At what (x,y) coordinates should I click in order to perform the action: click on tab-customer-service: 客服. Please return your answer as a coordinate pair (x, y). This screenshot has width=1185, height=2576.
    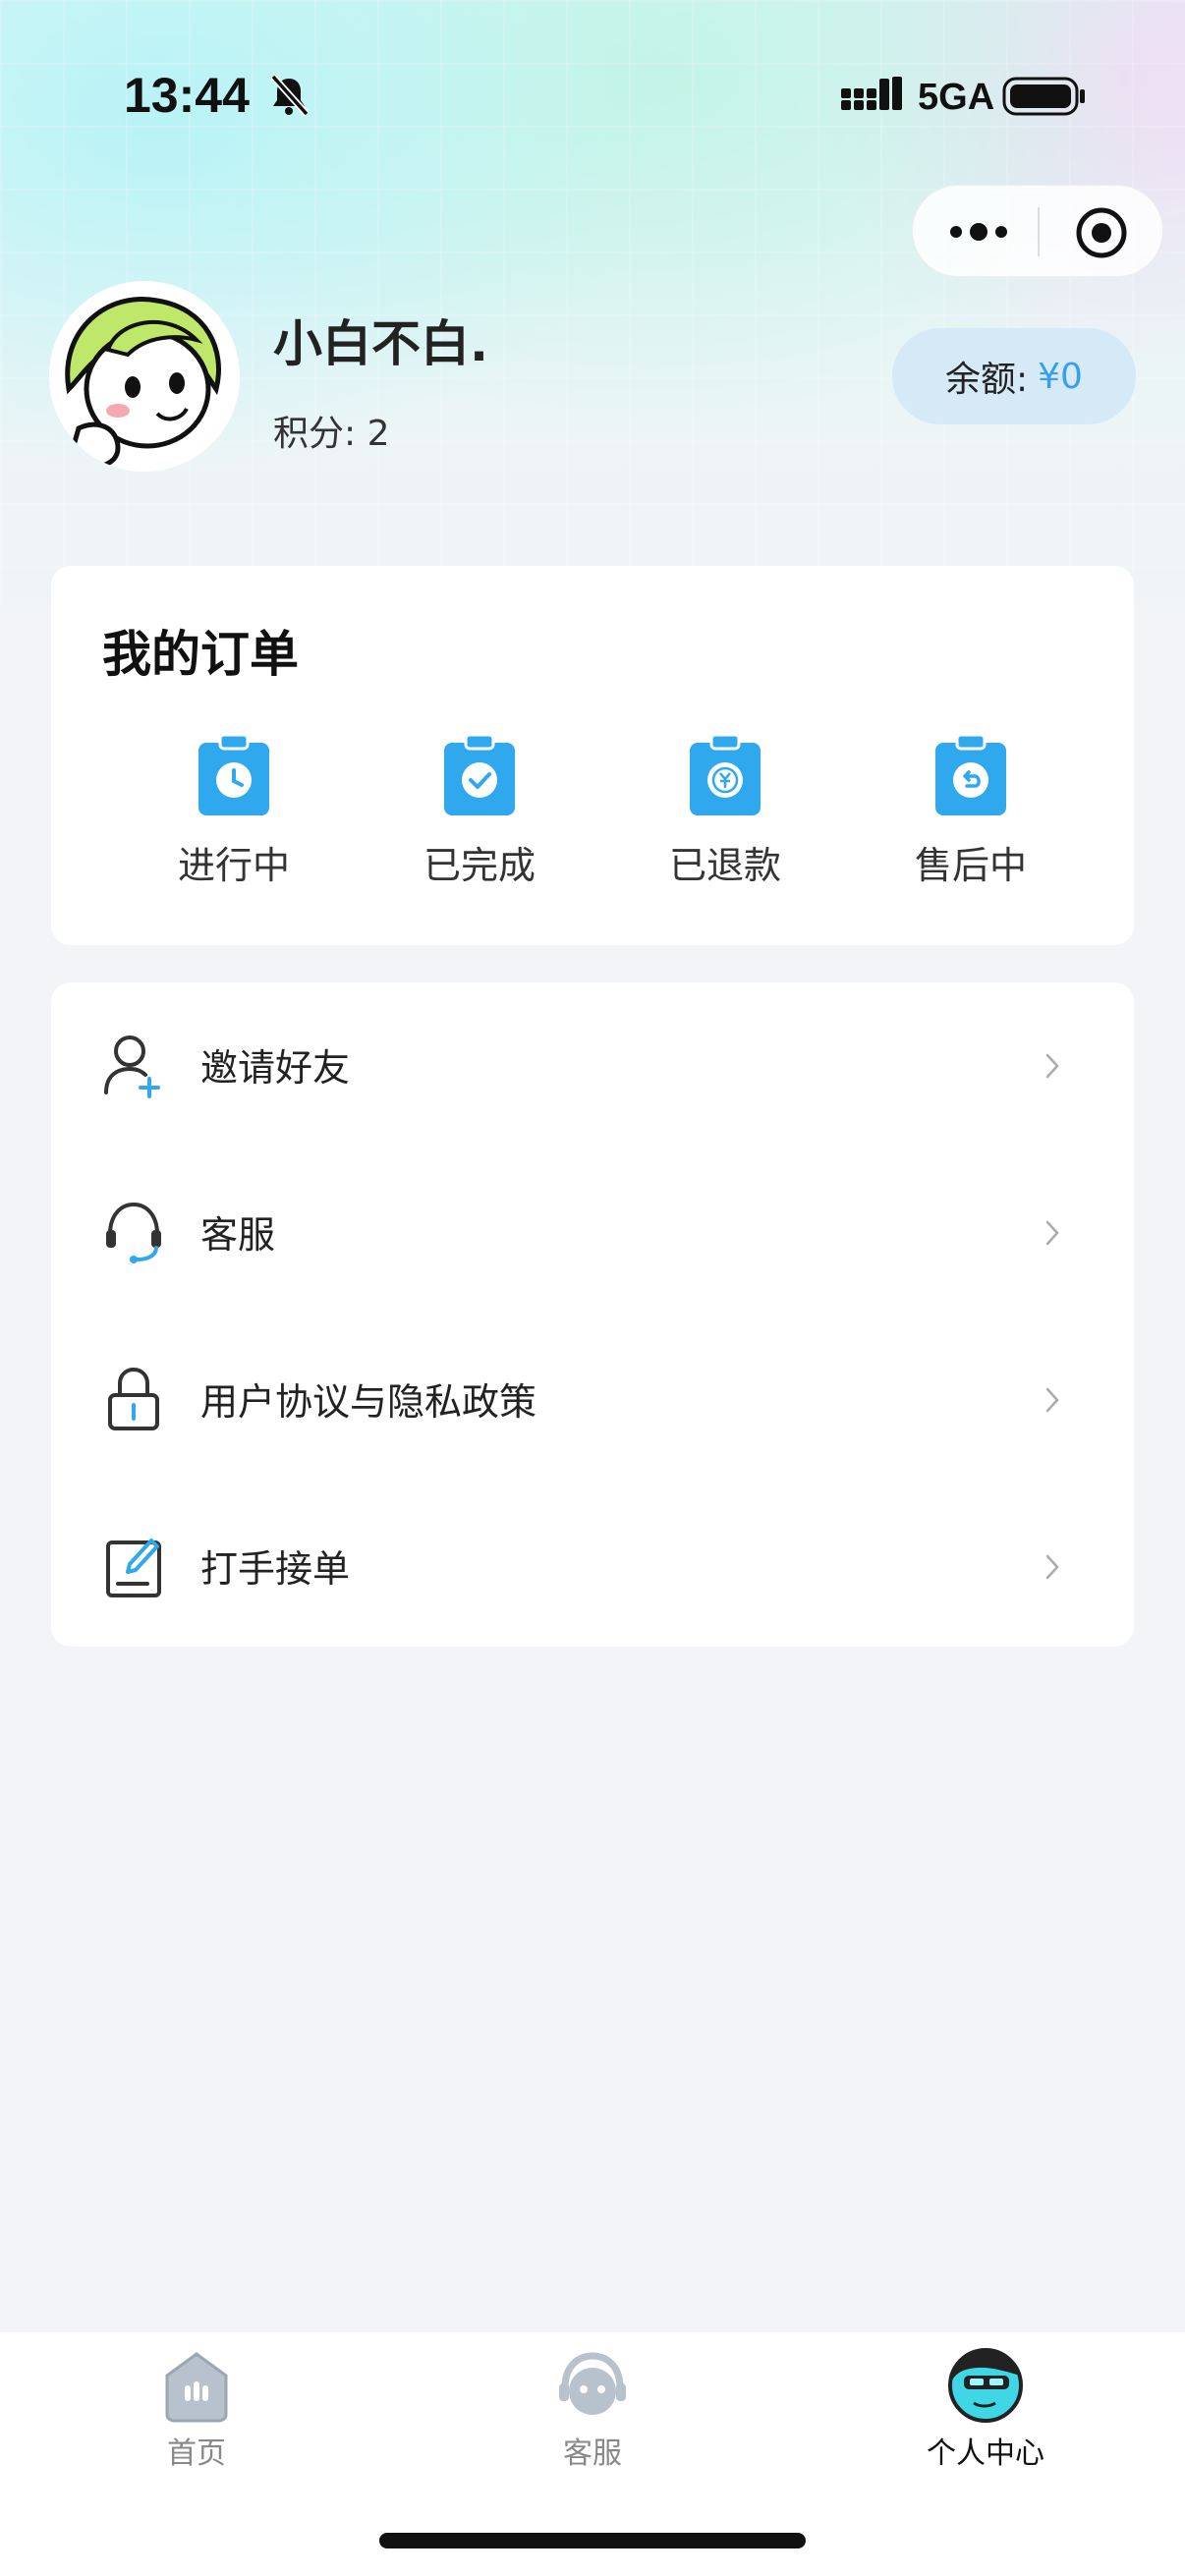
    Looking at the image, I should click on (592, 2415).